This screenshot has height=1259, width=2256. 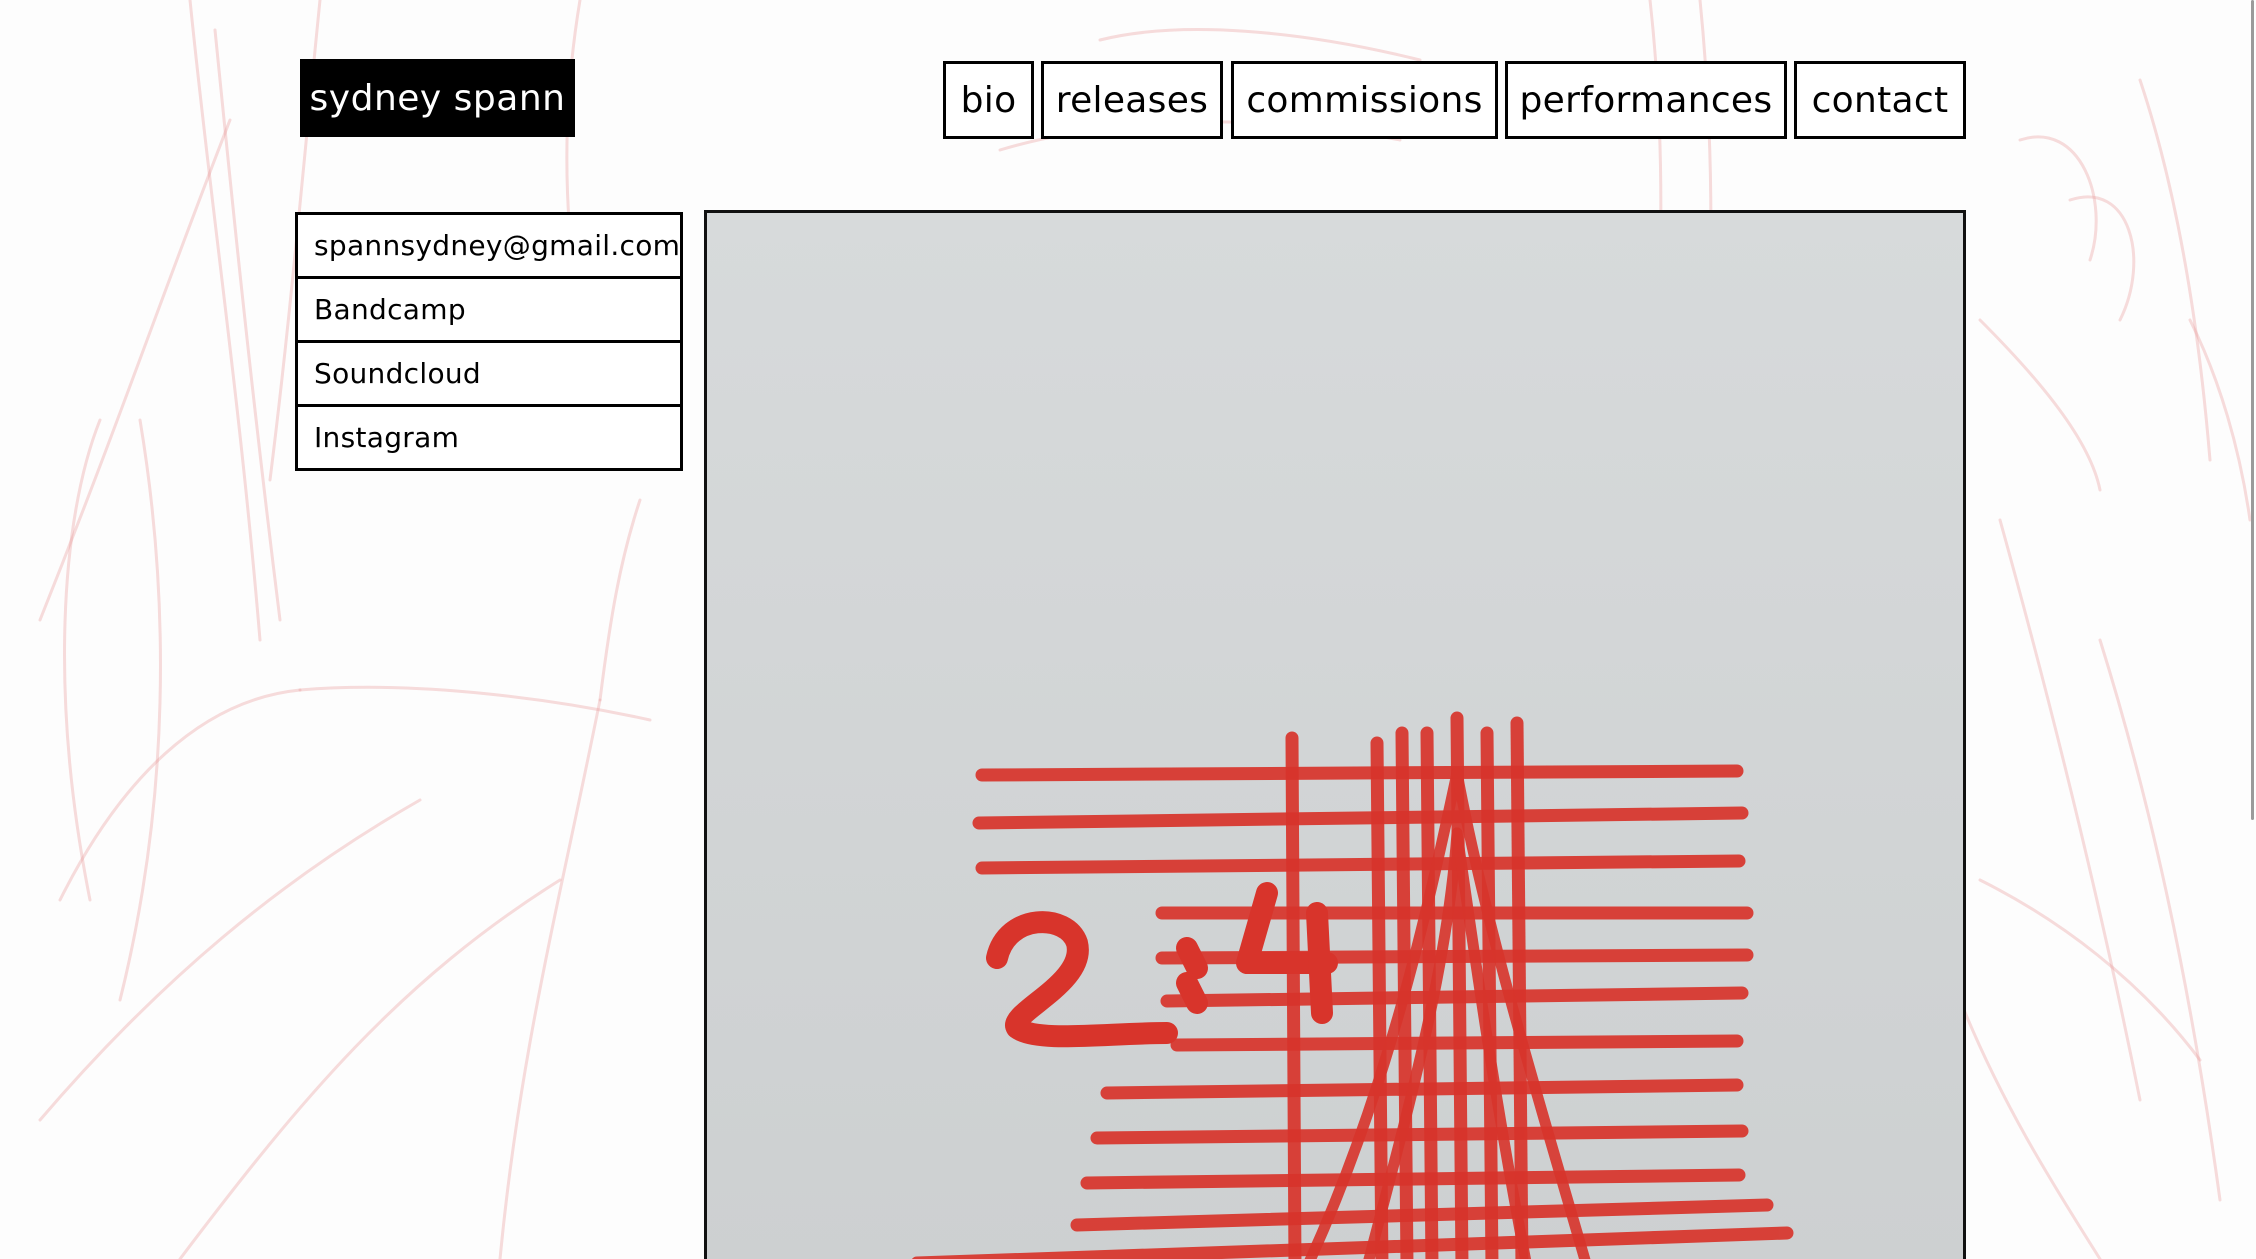 I want to click on email-link: spannsydney@gmail.com, so click(x=489, y=245).